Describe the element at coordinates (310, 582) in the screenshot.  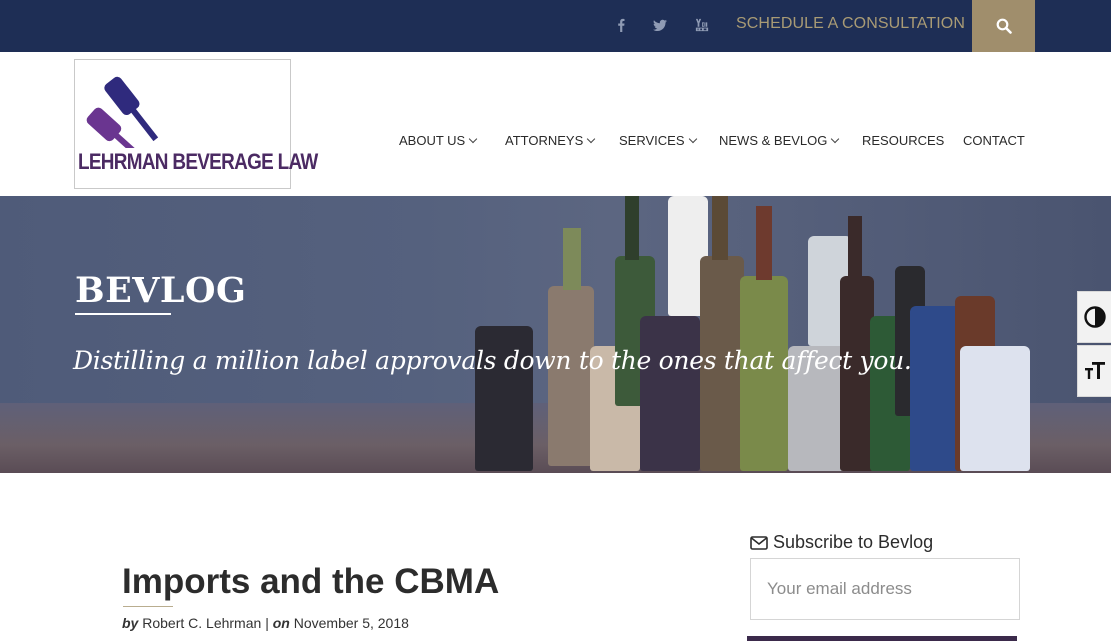
I see `post-title: Imports and the CBMA` at that location.